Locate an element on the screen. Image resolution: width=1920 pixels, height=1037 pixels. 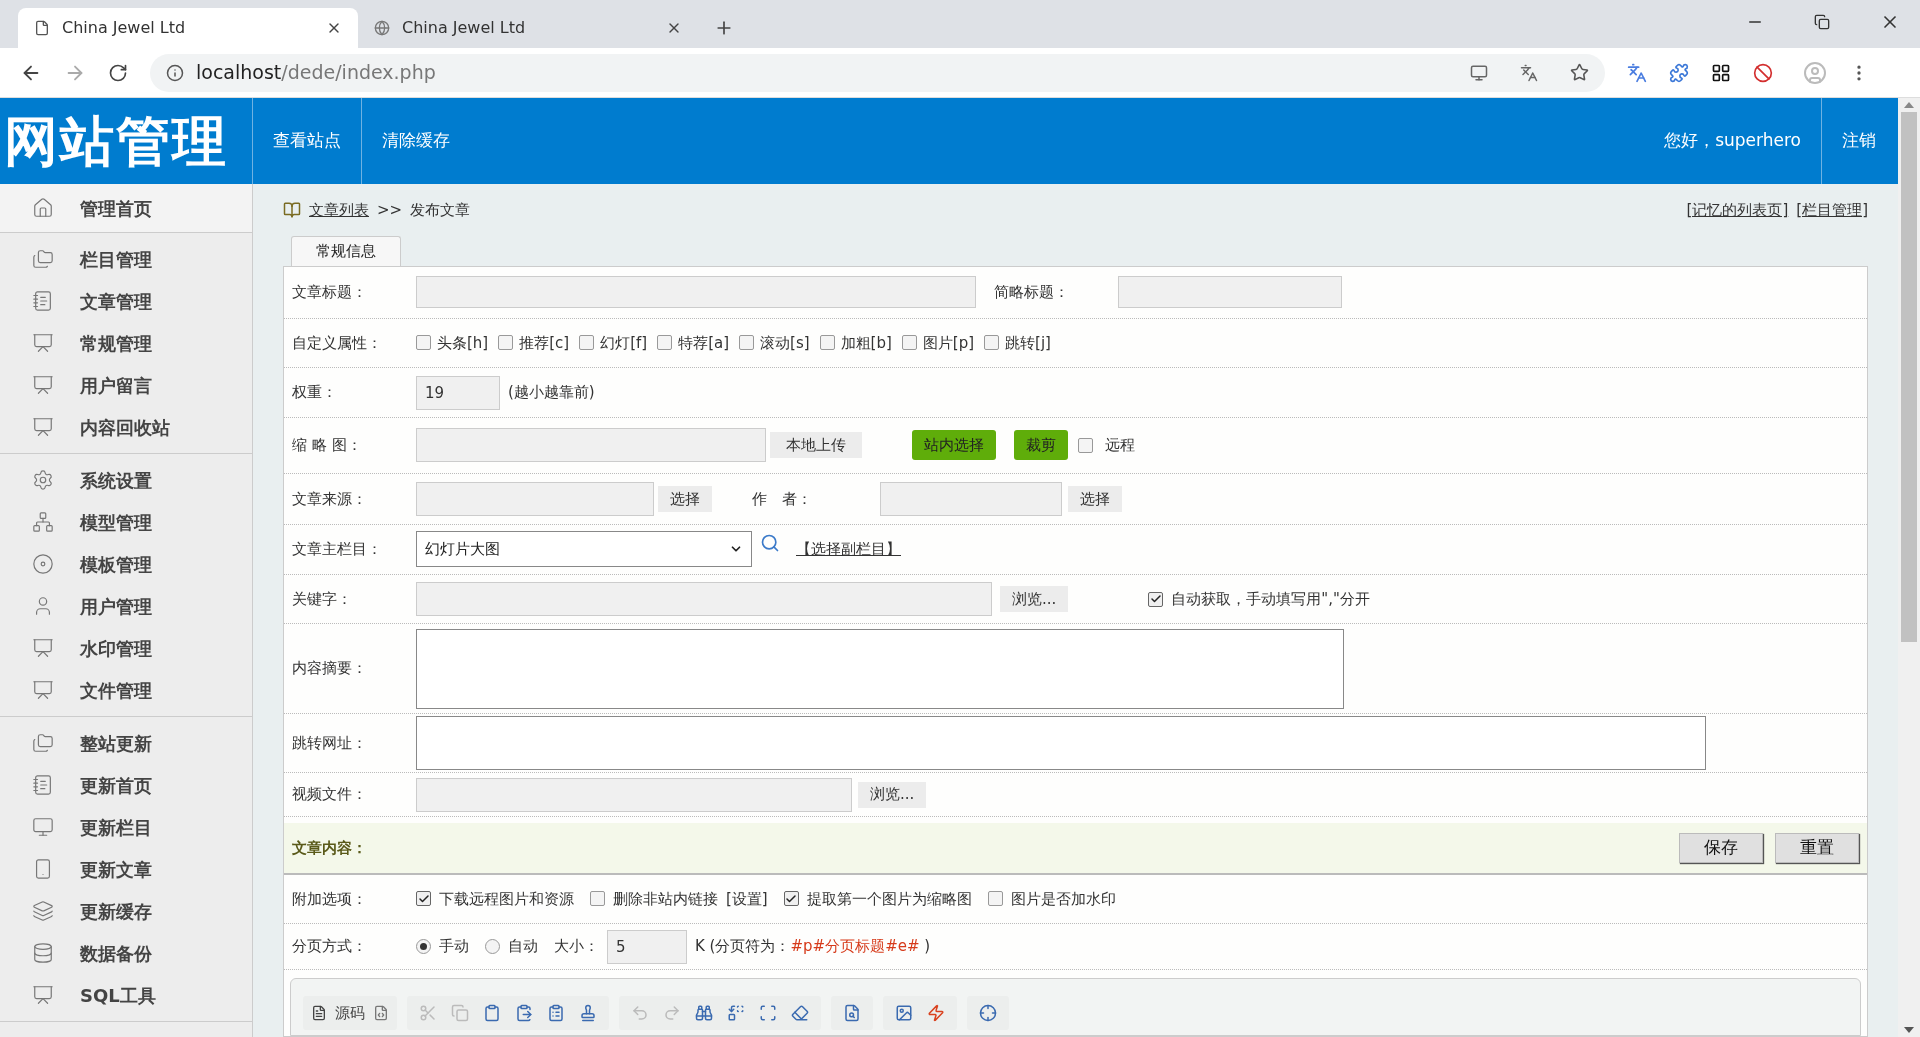
option-label: 滚动[s] is located at coordinates (785, 343).